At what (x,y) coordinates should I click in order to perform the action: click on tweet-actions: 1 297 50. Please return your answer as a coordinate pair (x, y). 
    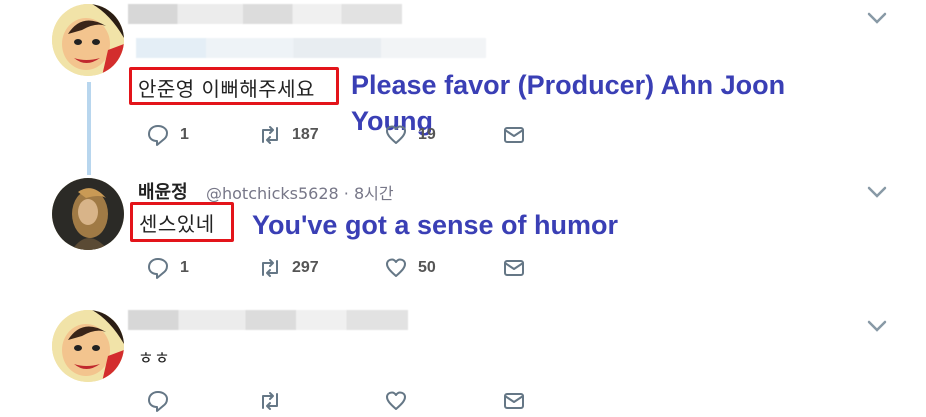
    Looking at the image, I should click on (346, 268).